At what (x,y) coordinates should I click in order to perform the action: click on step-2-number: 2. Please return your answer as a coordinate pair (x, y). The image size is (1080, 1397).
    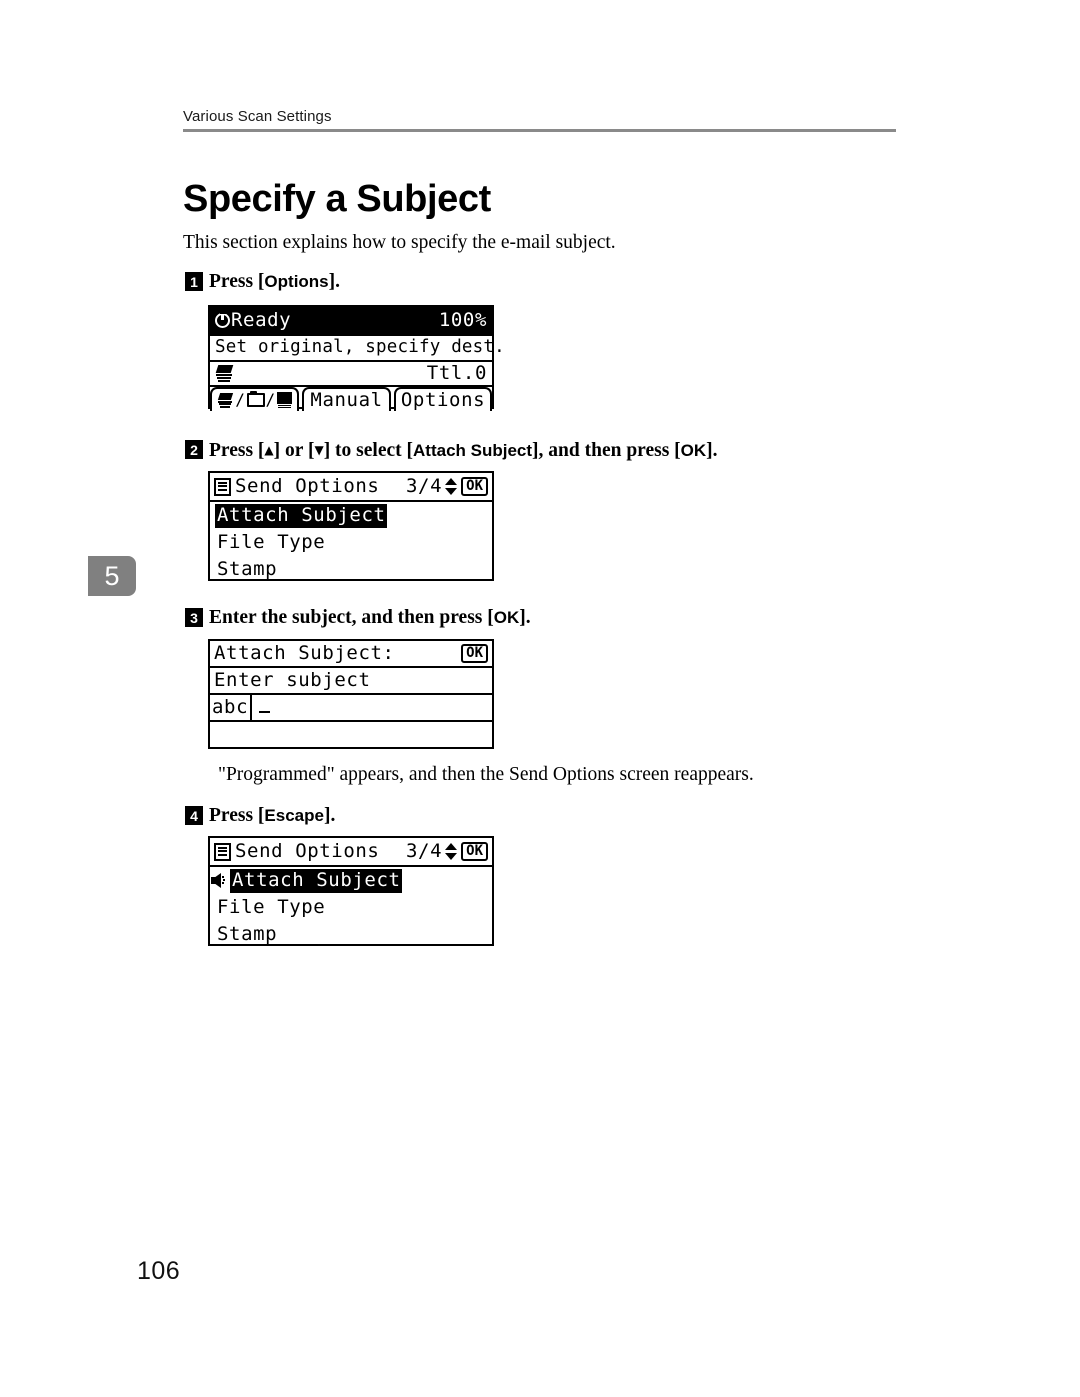
    Looking at the image, I should click on (194, 449).